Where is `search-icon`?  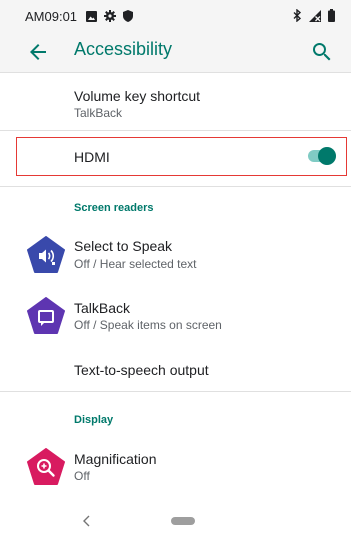 search-icon is located at coordinates (322, 52).